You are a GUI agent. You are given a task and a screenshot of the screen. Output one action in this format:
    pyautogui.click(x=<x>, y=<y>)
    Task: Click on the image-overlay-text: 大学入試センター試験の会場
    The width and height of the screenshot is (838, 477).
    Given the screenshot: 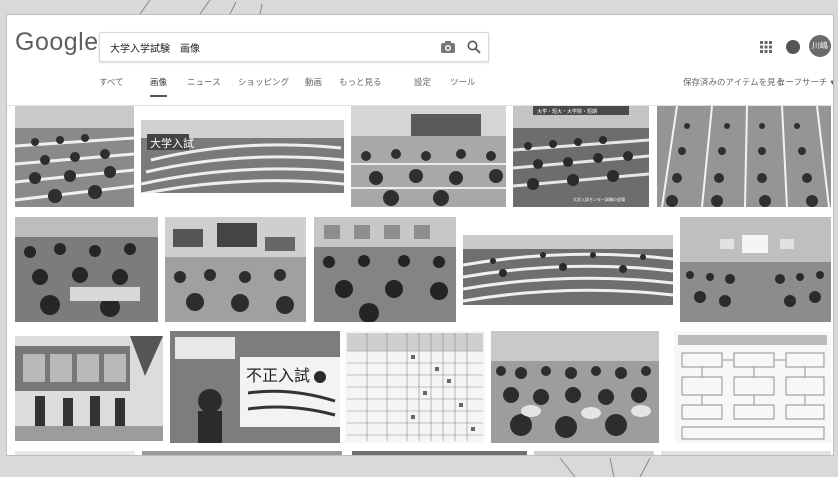 What is the action you would take?
    pyautogui.click(x=599, y=199)
    